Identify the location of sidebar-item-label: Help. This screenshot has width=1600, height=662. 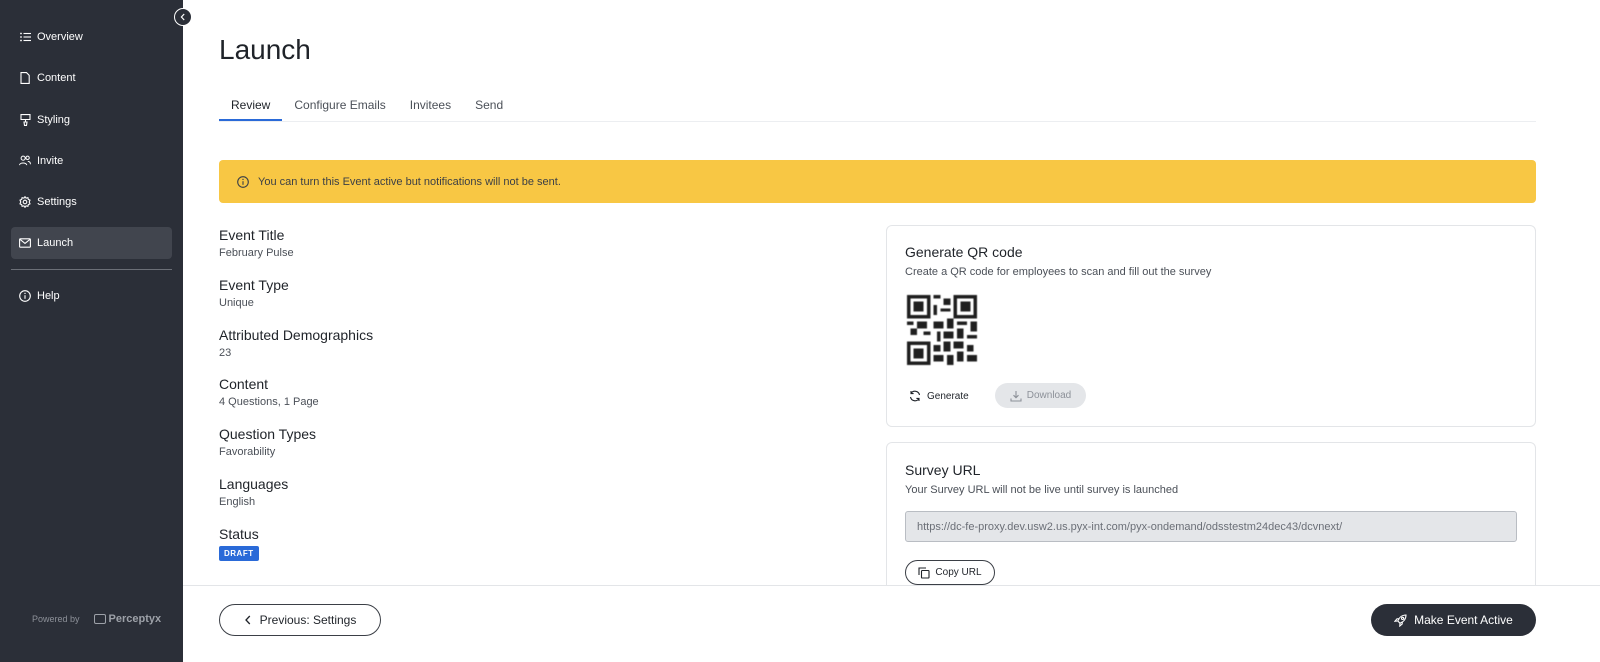
(48, 295).